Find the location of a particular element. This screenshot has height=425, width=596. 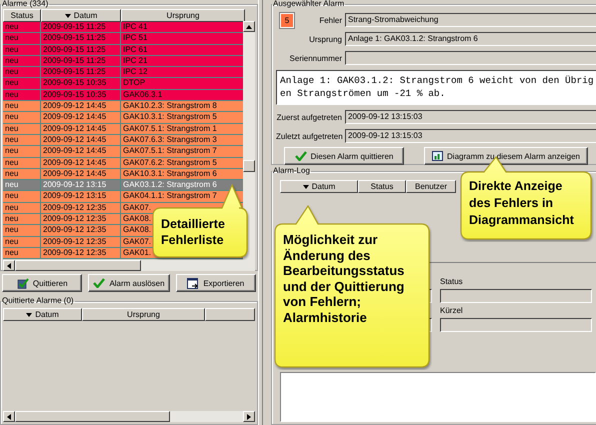

scroll-left-icon is located at coordinates (9, 265).